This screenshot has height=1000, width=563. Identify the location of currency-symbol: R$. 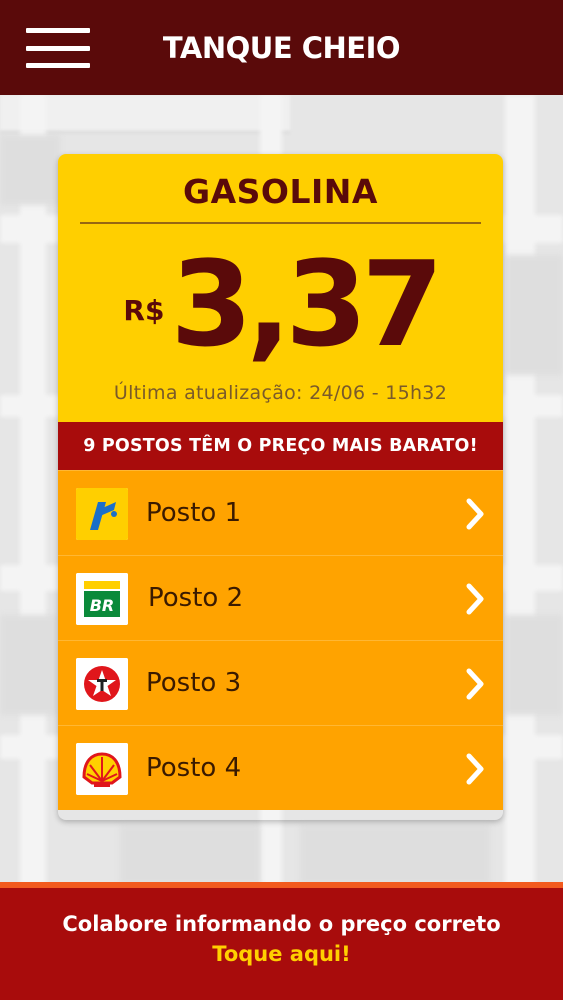
(144, 310).